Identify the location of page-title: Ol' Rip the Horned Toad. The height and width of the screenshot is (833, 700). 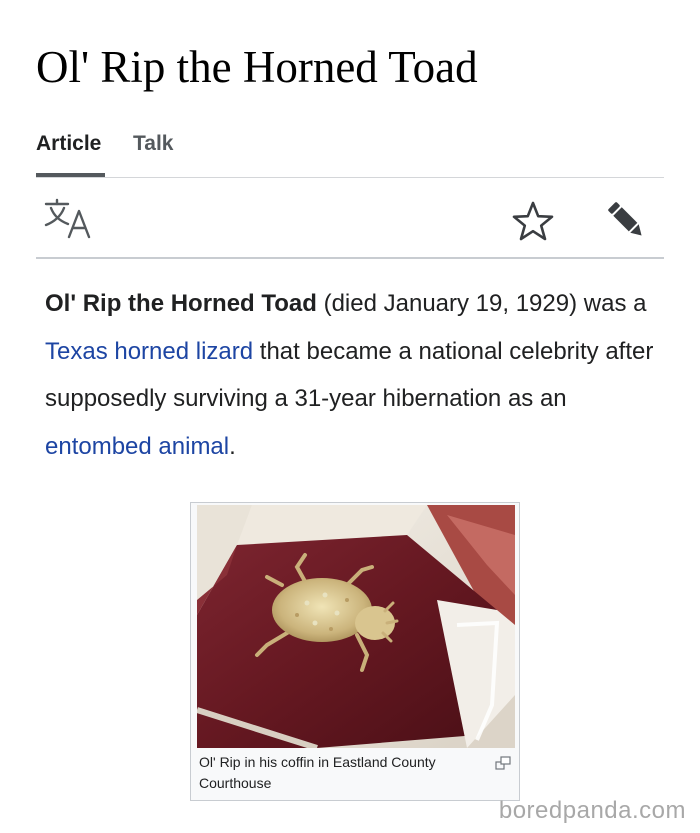
(257, 67).